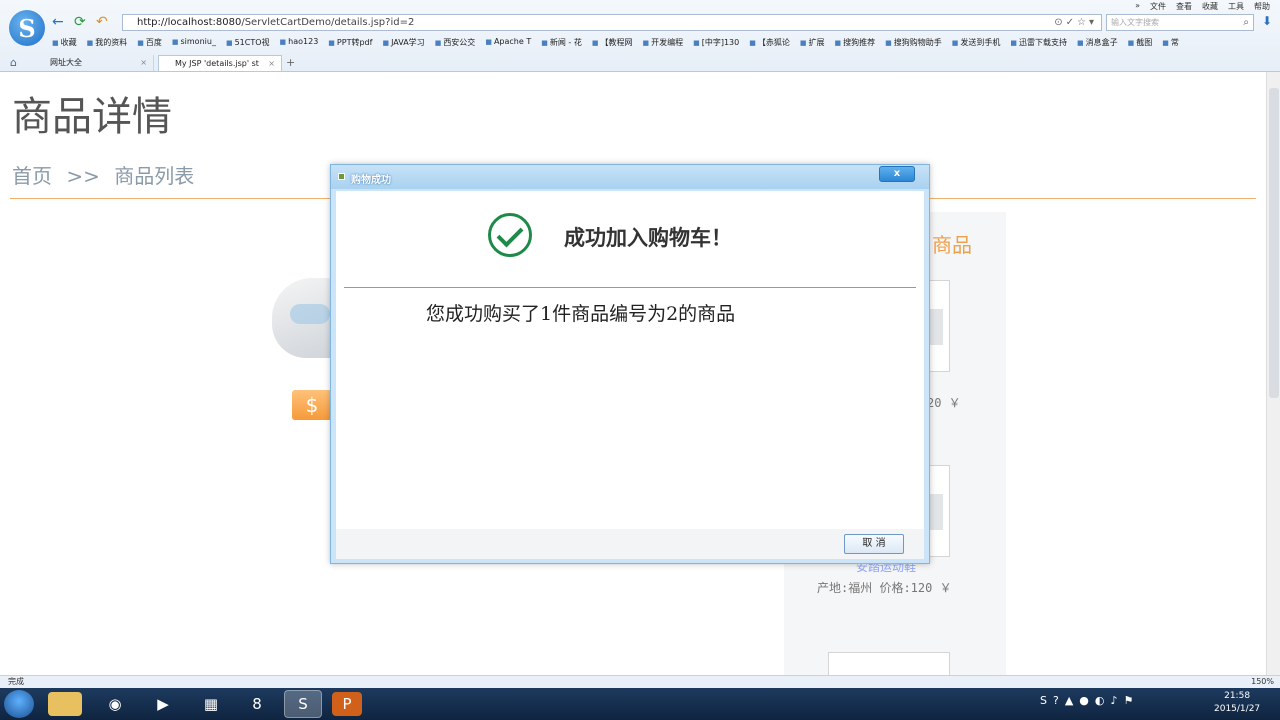  What do you see at coordinates (102, 22) in the screenshot?
I see `undo-icon: ↶` at bounding box center [102, 22].